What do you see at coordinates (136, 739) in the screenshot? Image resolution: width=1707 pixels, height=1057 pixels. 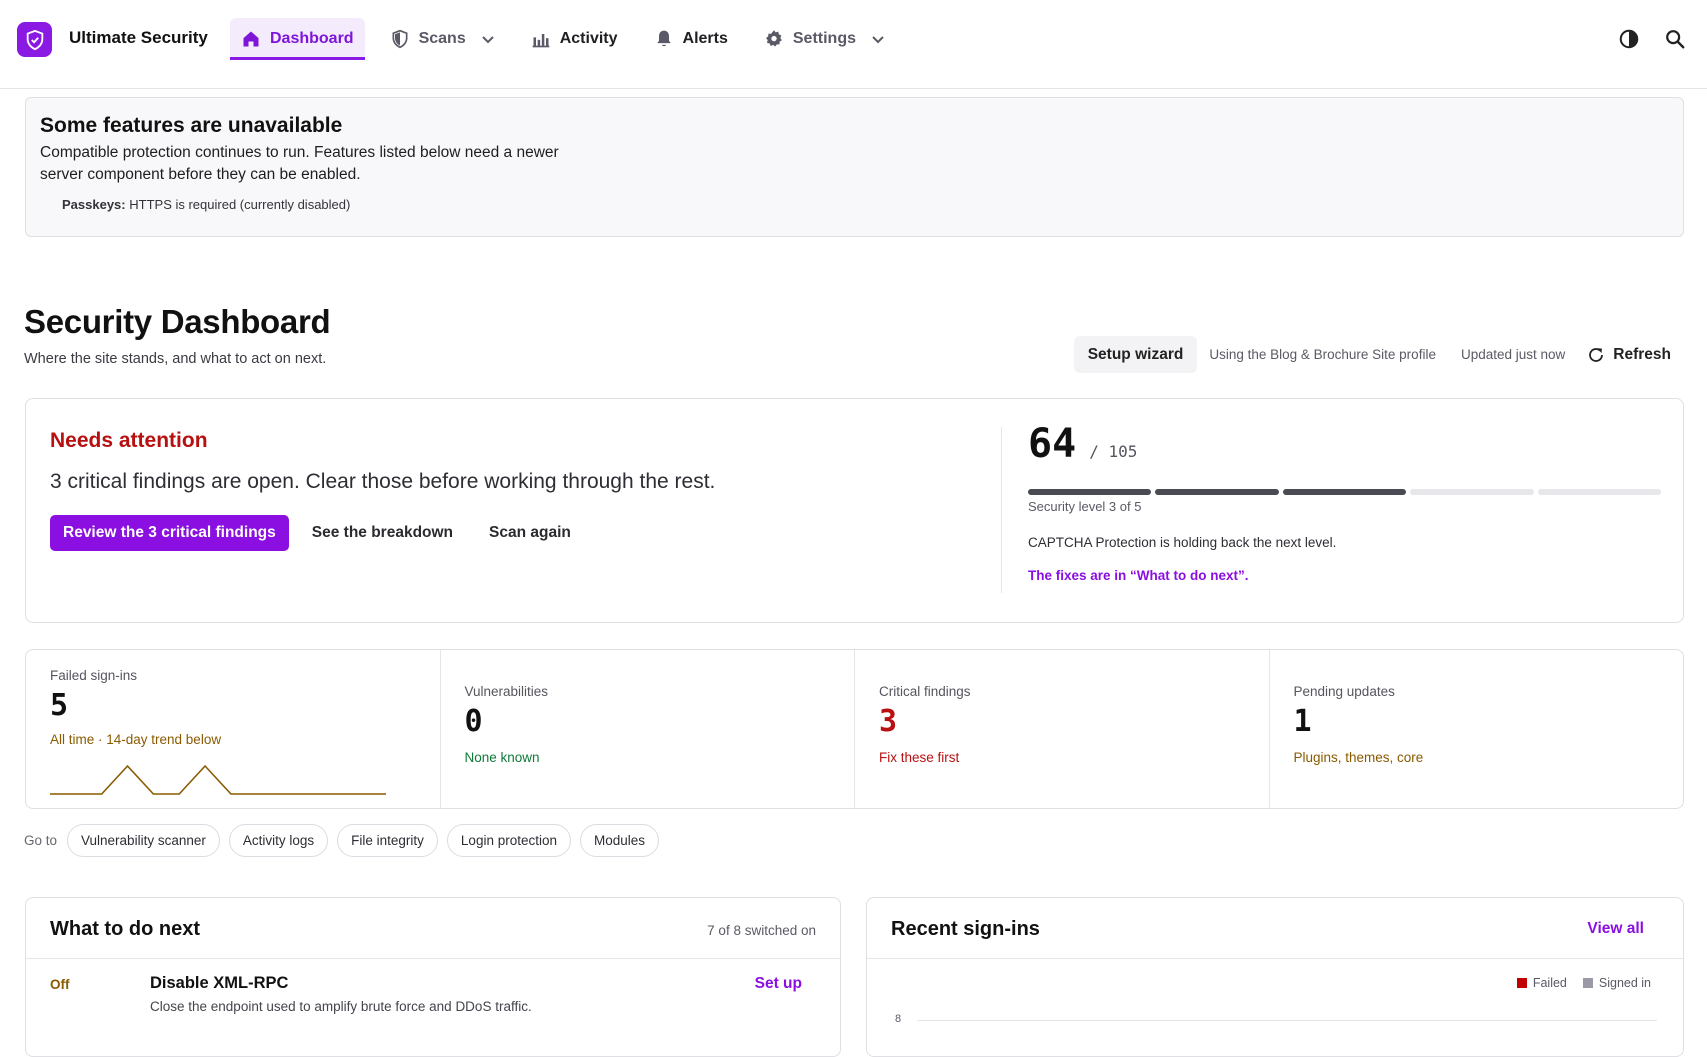 I see `stat-note: All time · 14-day trend below` at bounding box center [136, 739].